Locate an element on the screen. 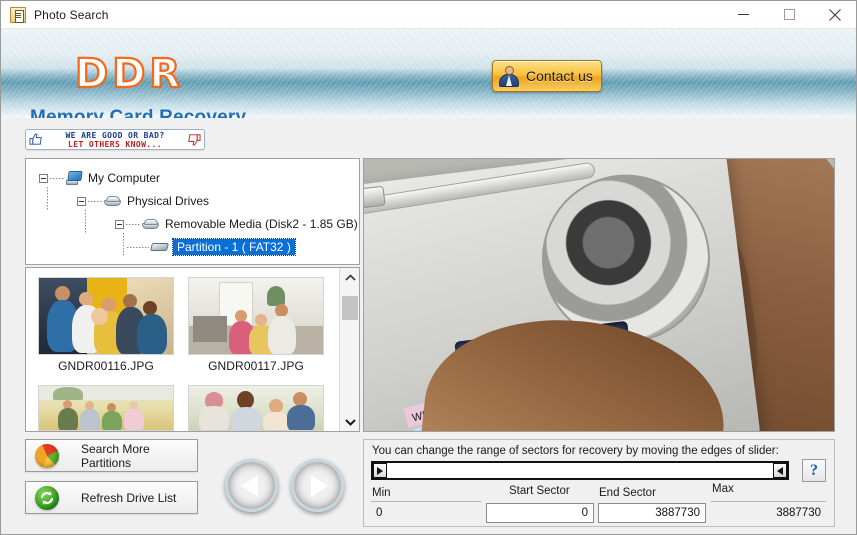  list-item: GNDR00116.JPG is located at coordinates (106, 325).